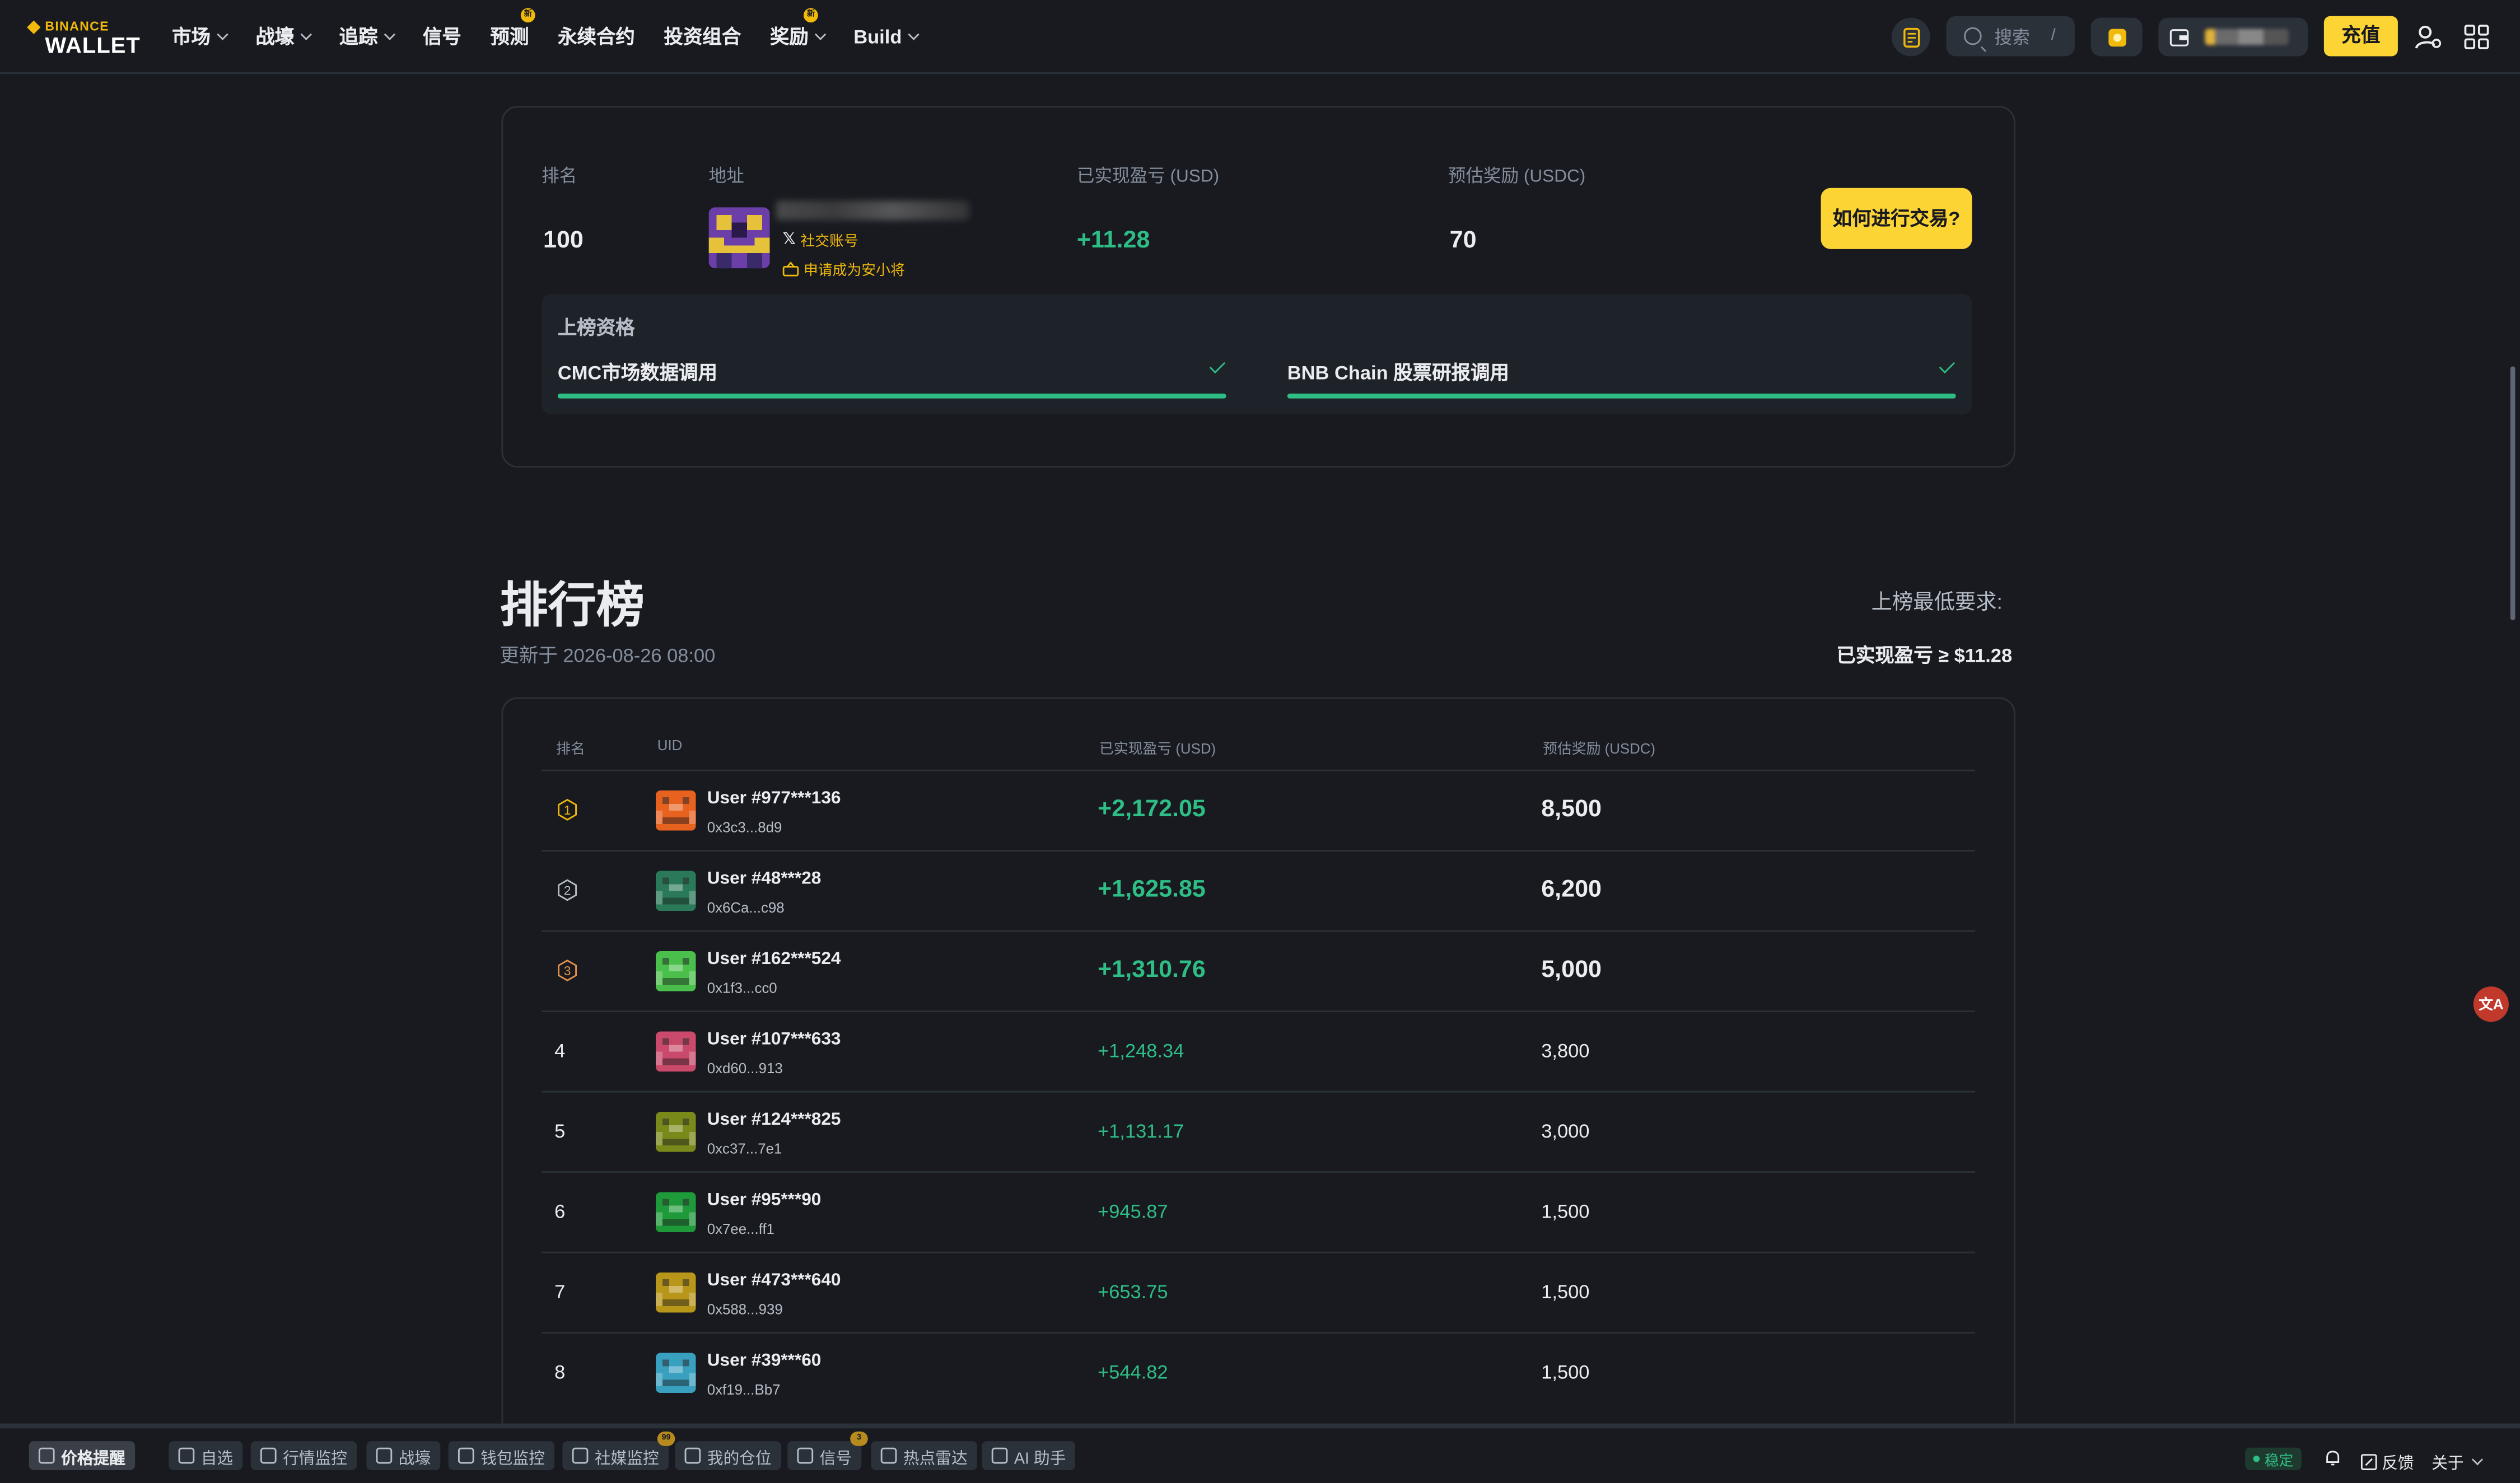  I want to click on deposit-button: 充值, so click(2361, 36).